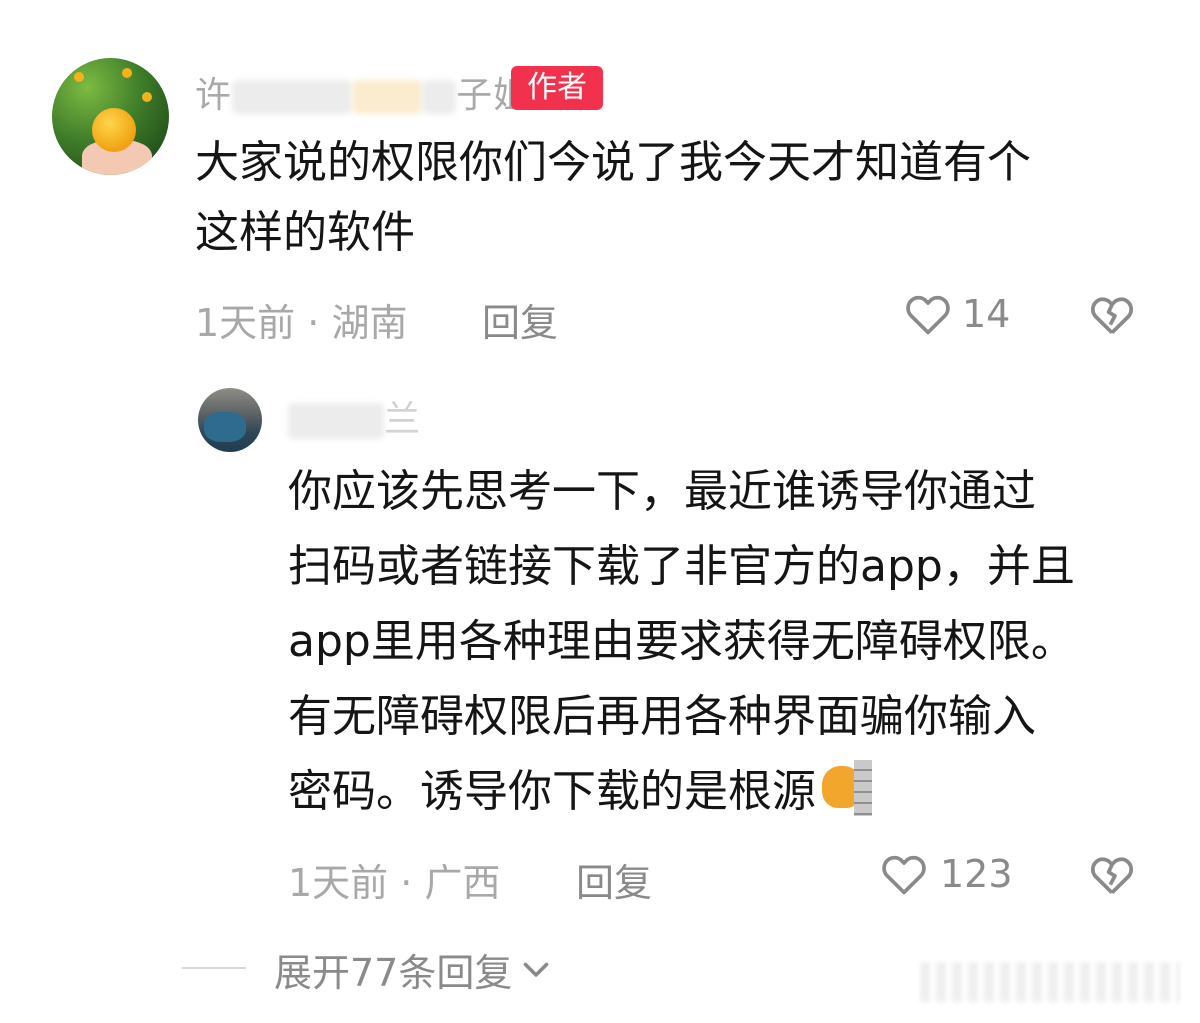 The width and height of the screenshot is (1200, 1023). I want to click on replier-avatar, so click(230, 420).